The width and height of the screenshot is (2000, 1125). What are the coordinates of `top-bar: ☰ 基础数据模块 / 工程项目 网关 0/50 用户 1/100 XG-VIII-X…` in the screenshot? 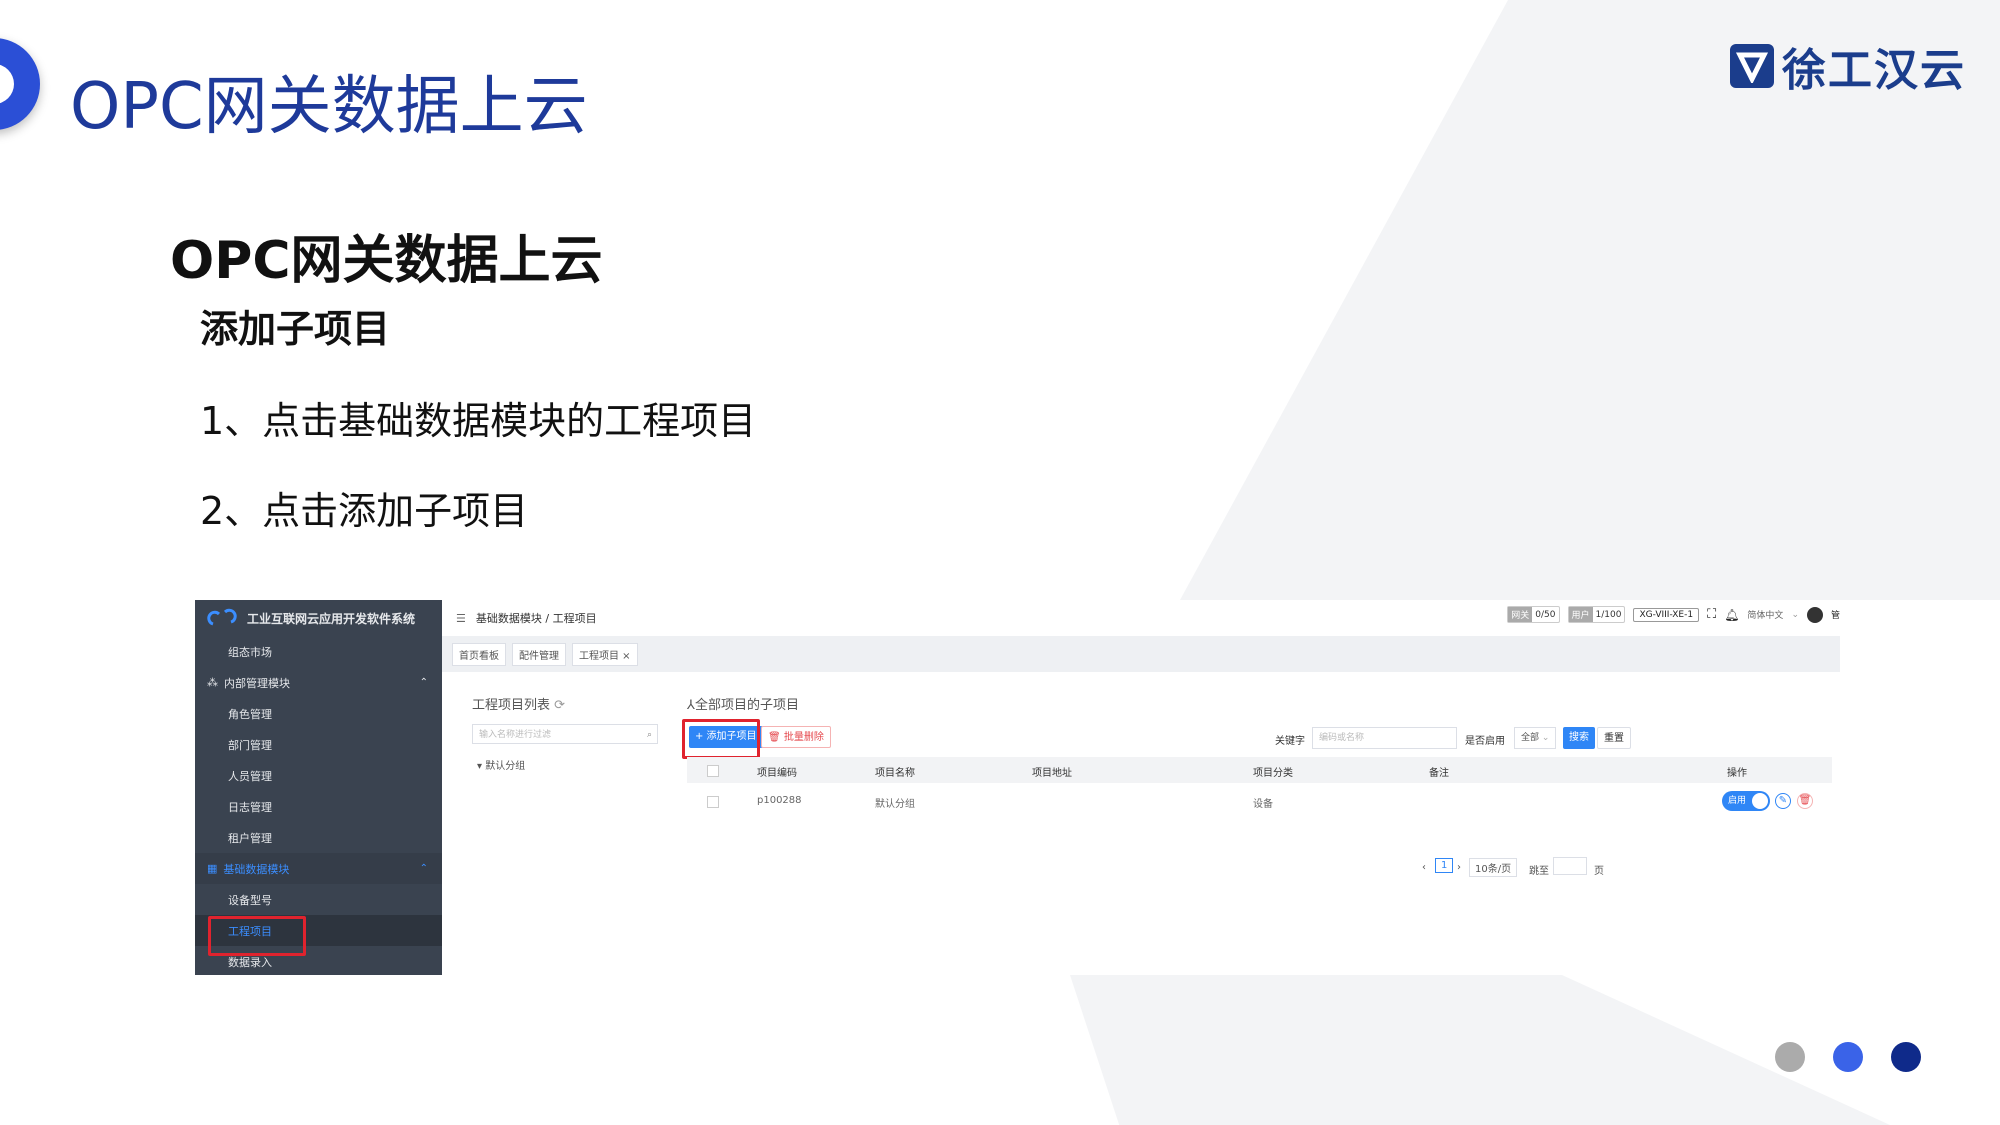 It's located at (1141, 618).